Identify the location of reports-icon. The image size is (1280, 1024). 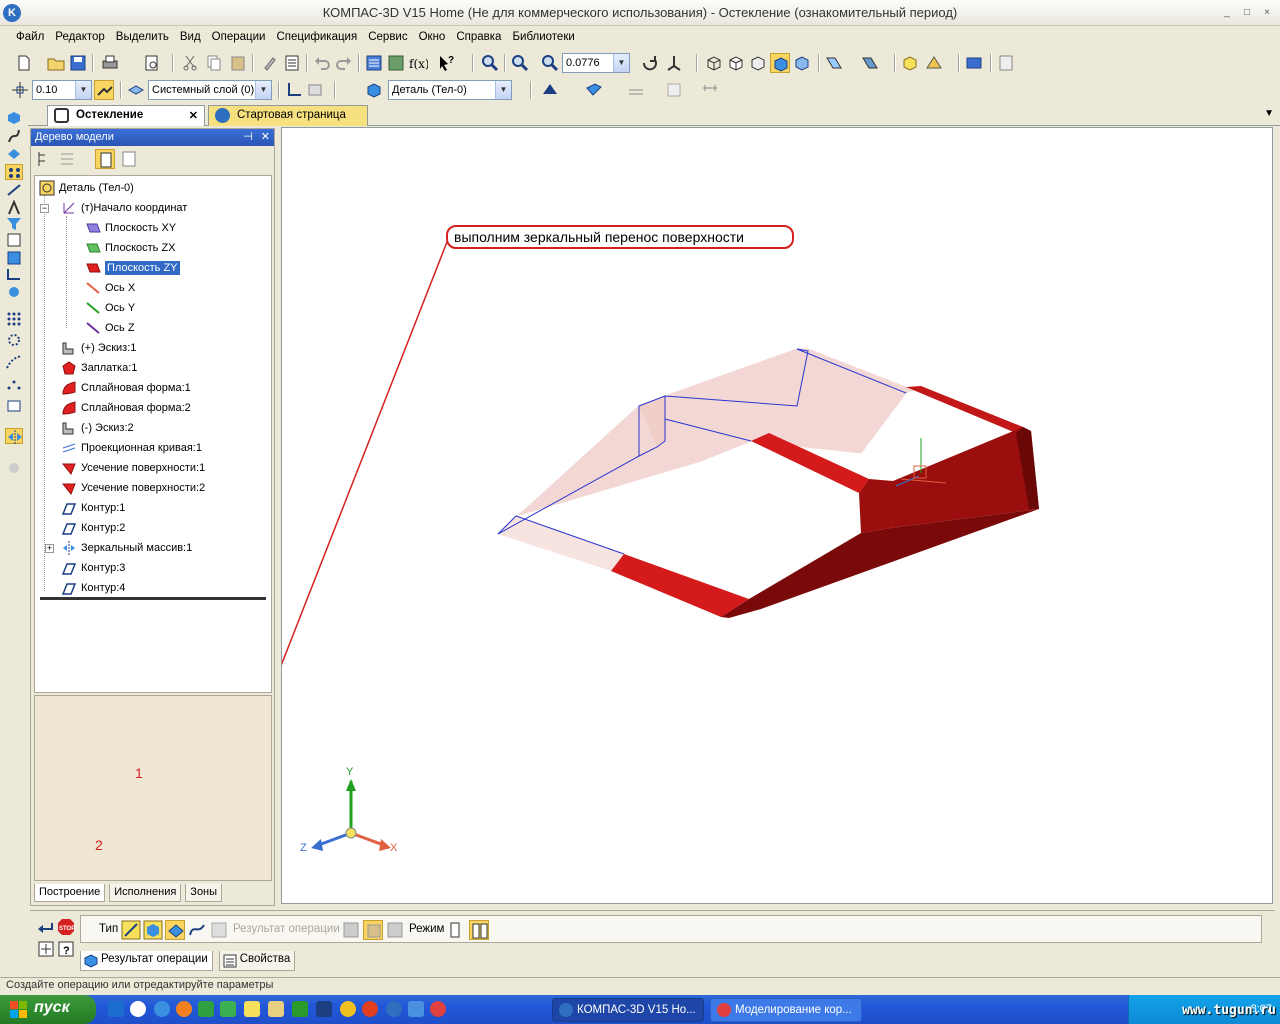
(14, 258).